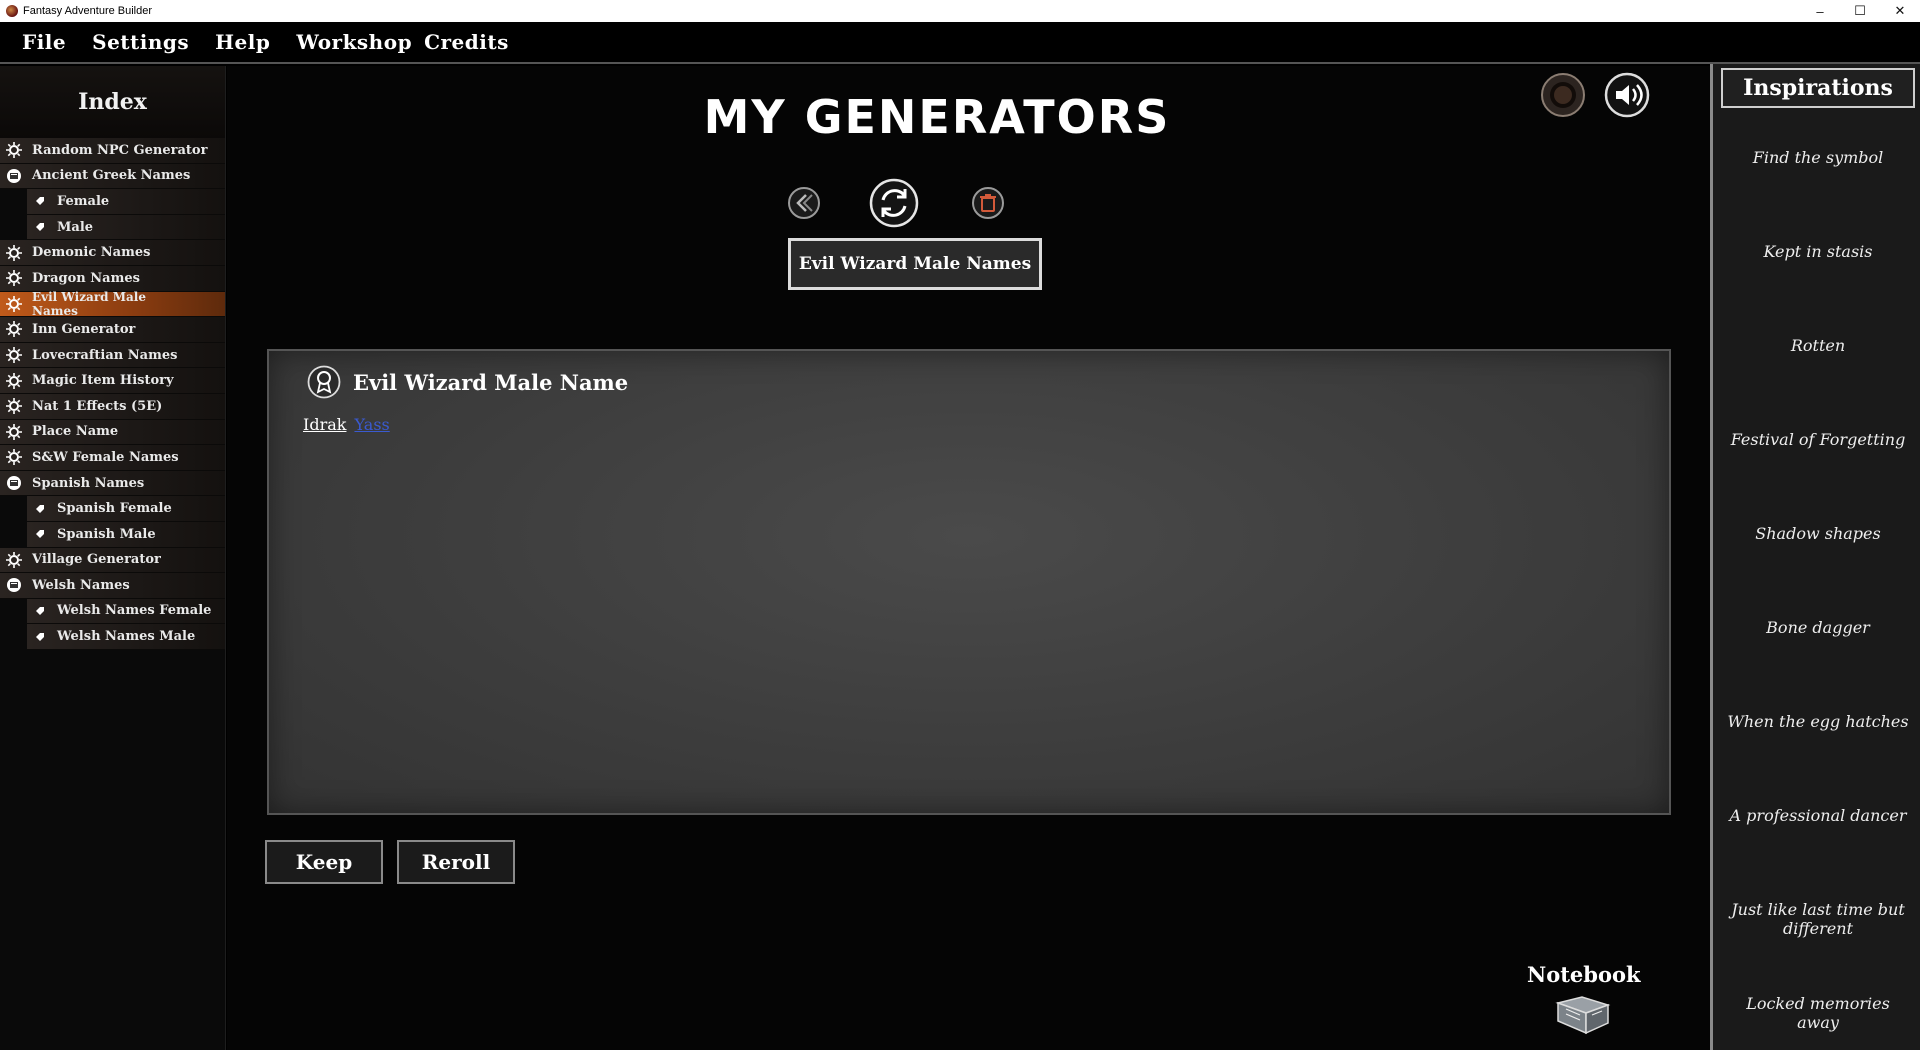 This screenshot has width=1920, height=1050. What do you see at coordinates (324, 382) in the screenshot?
I see `award-icon` at bounding box center [324, 382].